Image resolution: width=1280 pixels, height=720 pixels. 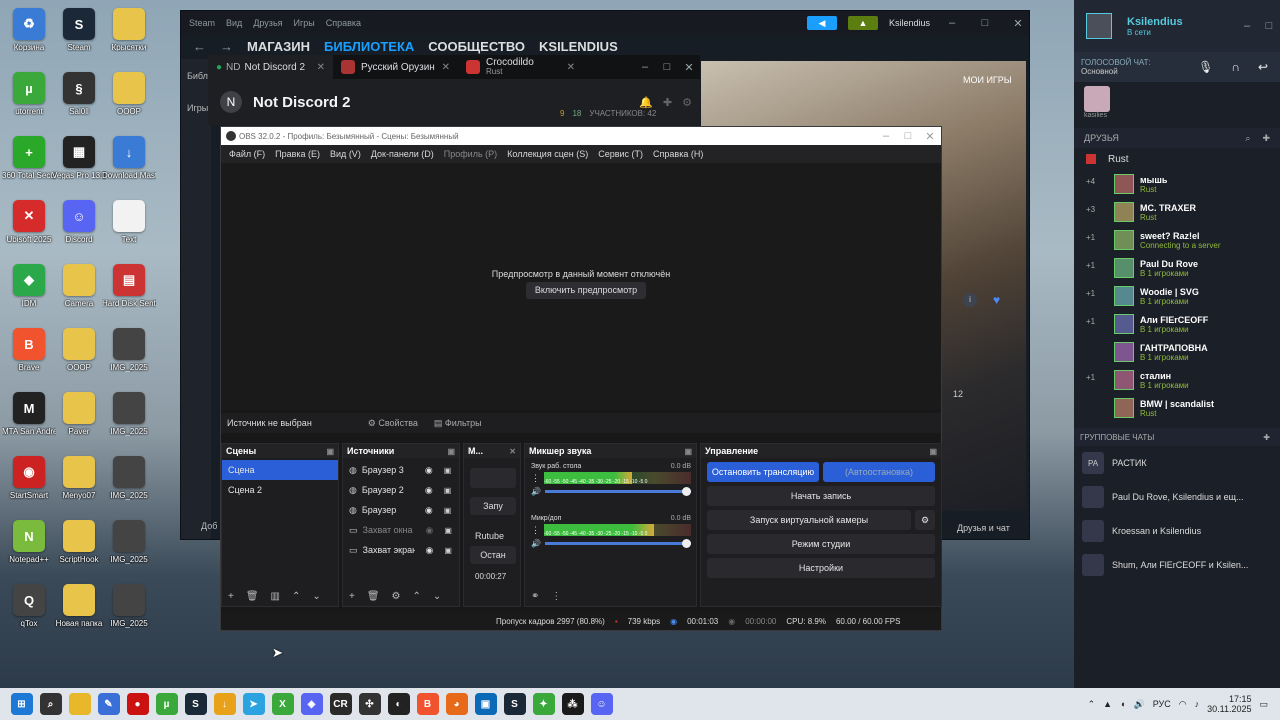 What do you see at coordinates (1099, 26) in the screenshot?
I see `avatar` at bounding box center [1099, 26].